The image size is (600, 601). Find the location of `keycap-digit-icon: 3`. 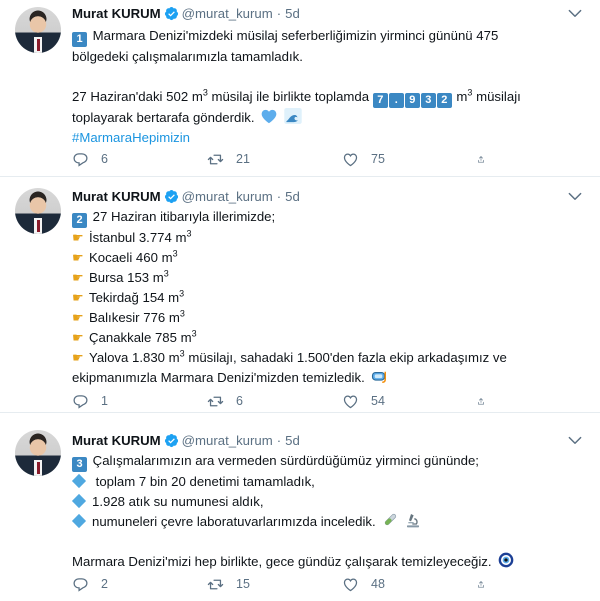

keycap-digit-icon: 3 is located at coordinates (428, 100).